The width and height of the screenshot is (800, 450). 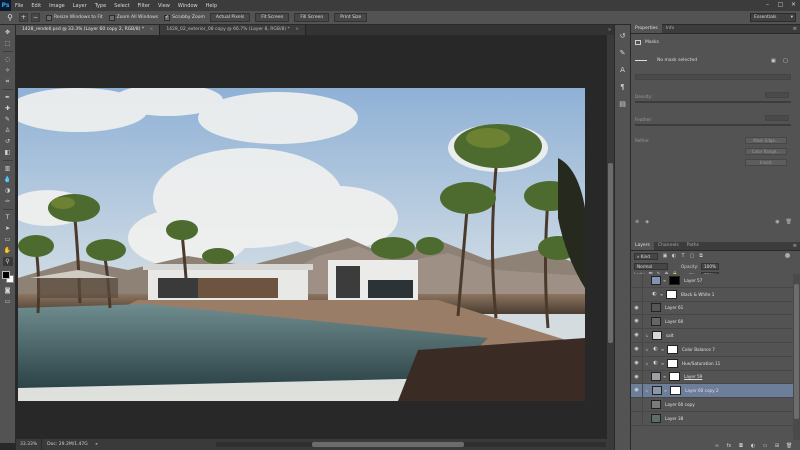 I want to click on menu-select: Select, so click(x=121, y=6).